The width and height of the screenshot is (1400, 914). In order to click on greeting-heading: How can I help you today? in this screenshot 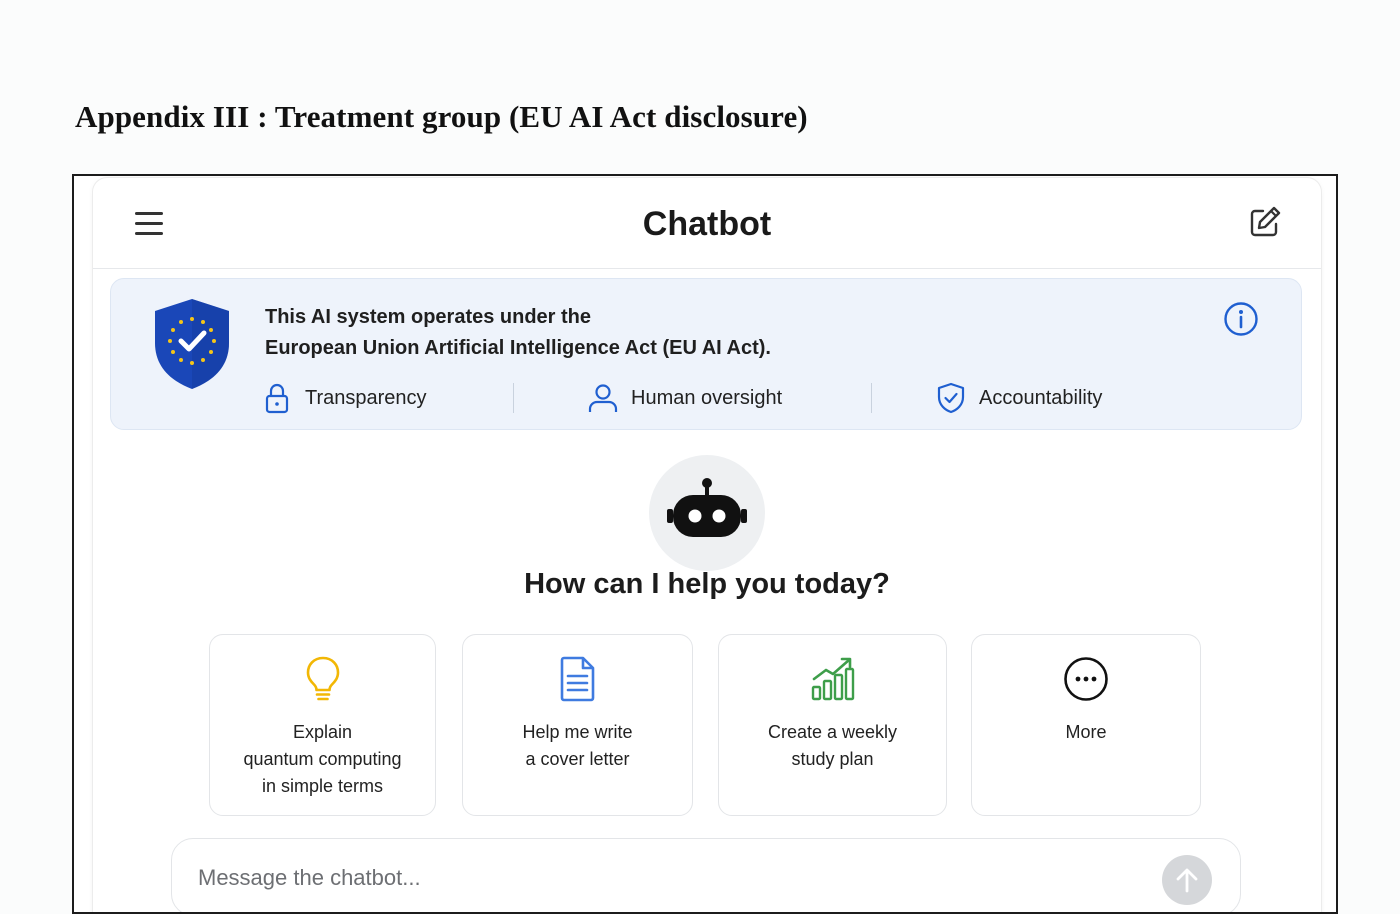, I will do `click(707, 584)`.